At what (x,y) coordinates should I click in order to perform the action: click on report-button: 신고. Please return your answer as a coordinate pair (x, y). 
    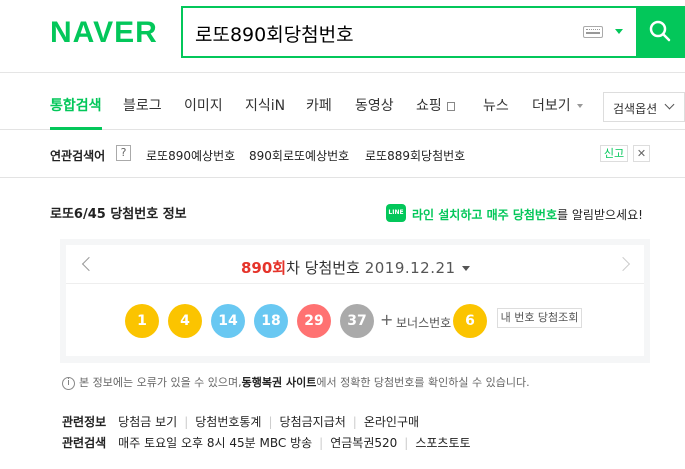
    Looking at the image, I should click on (614, 153).